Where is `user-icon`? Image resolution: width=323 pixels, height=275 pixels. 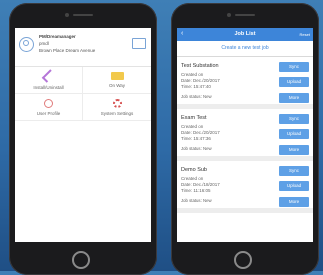
user-icon is located at coordinates (48, 103).